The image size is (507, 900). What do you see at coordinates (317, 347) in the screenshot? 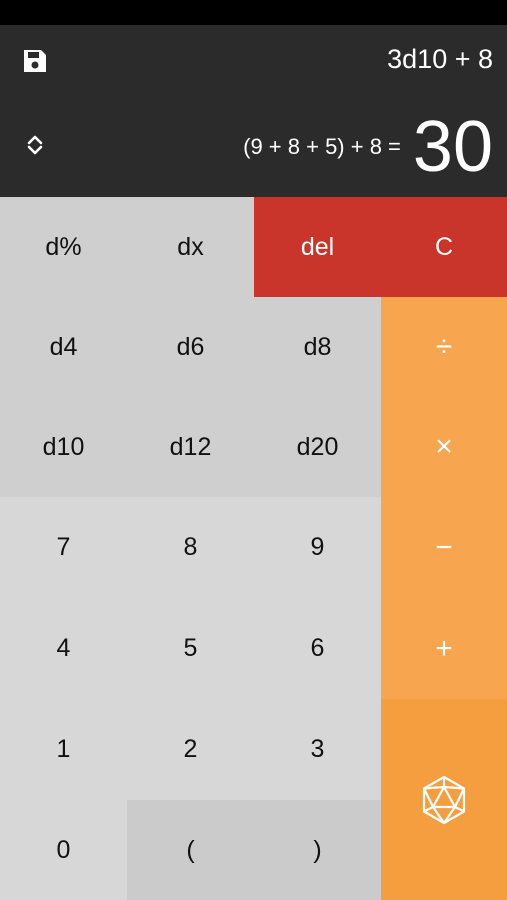
I see `key-d8: d8` at bounding box center [317, 347].